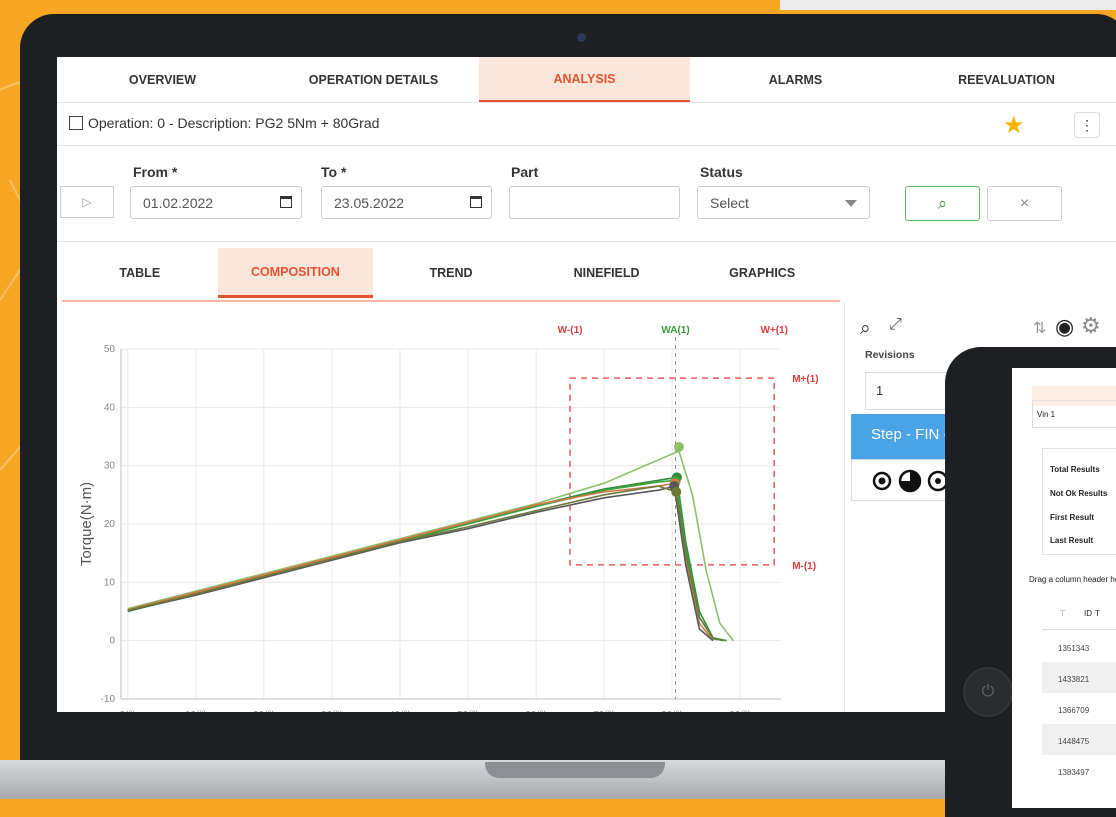  Describe the element at coordinates (880, 390) in the screenshot. I see `revision-value: 1` at that location.